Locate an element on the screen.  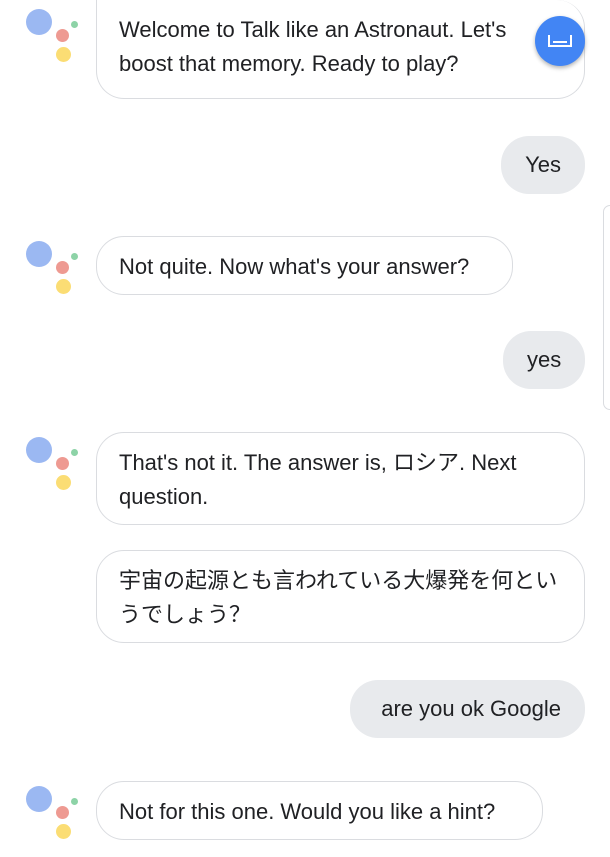
keyboard-icon is located at coordinates (560, 41).